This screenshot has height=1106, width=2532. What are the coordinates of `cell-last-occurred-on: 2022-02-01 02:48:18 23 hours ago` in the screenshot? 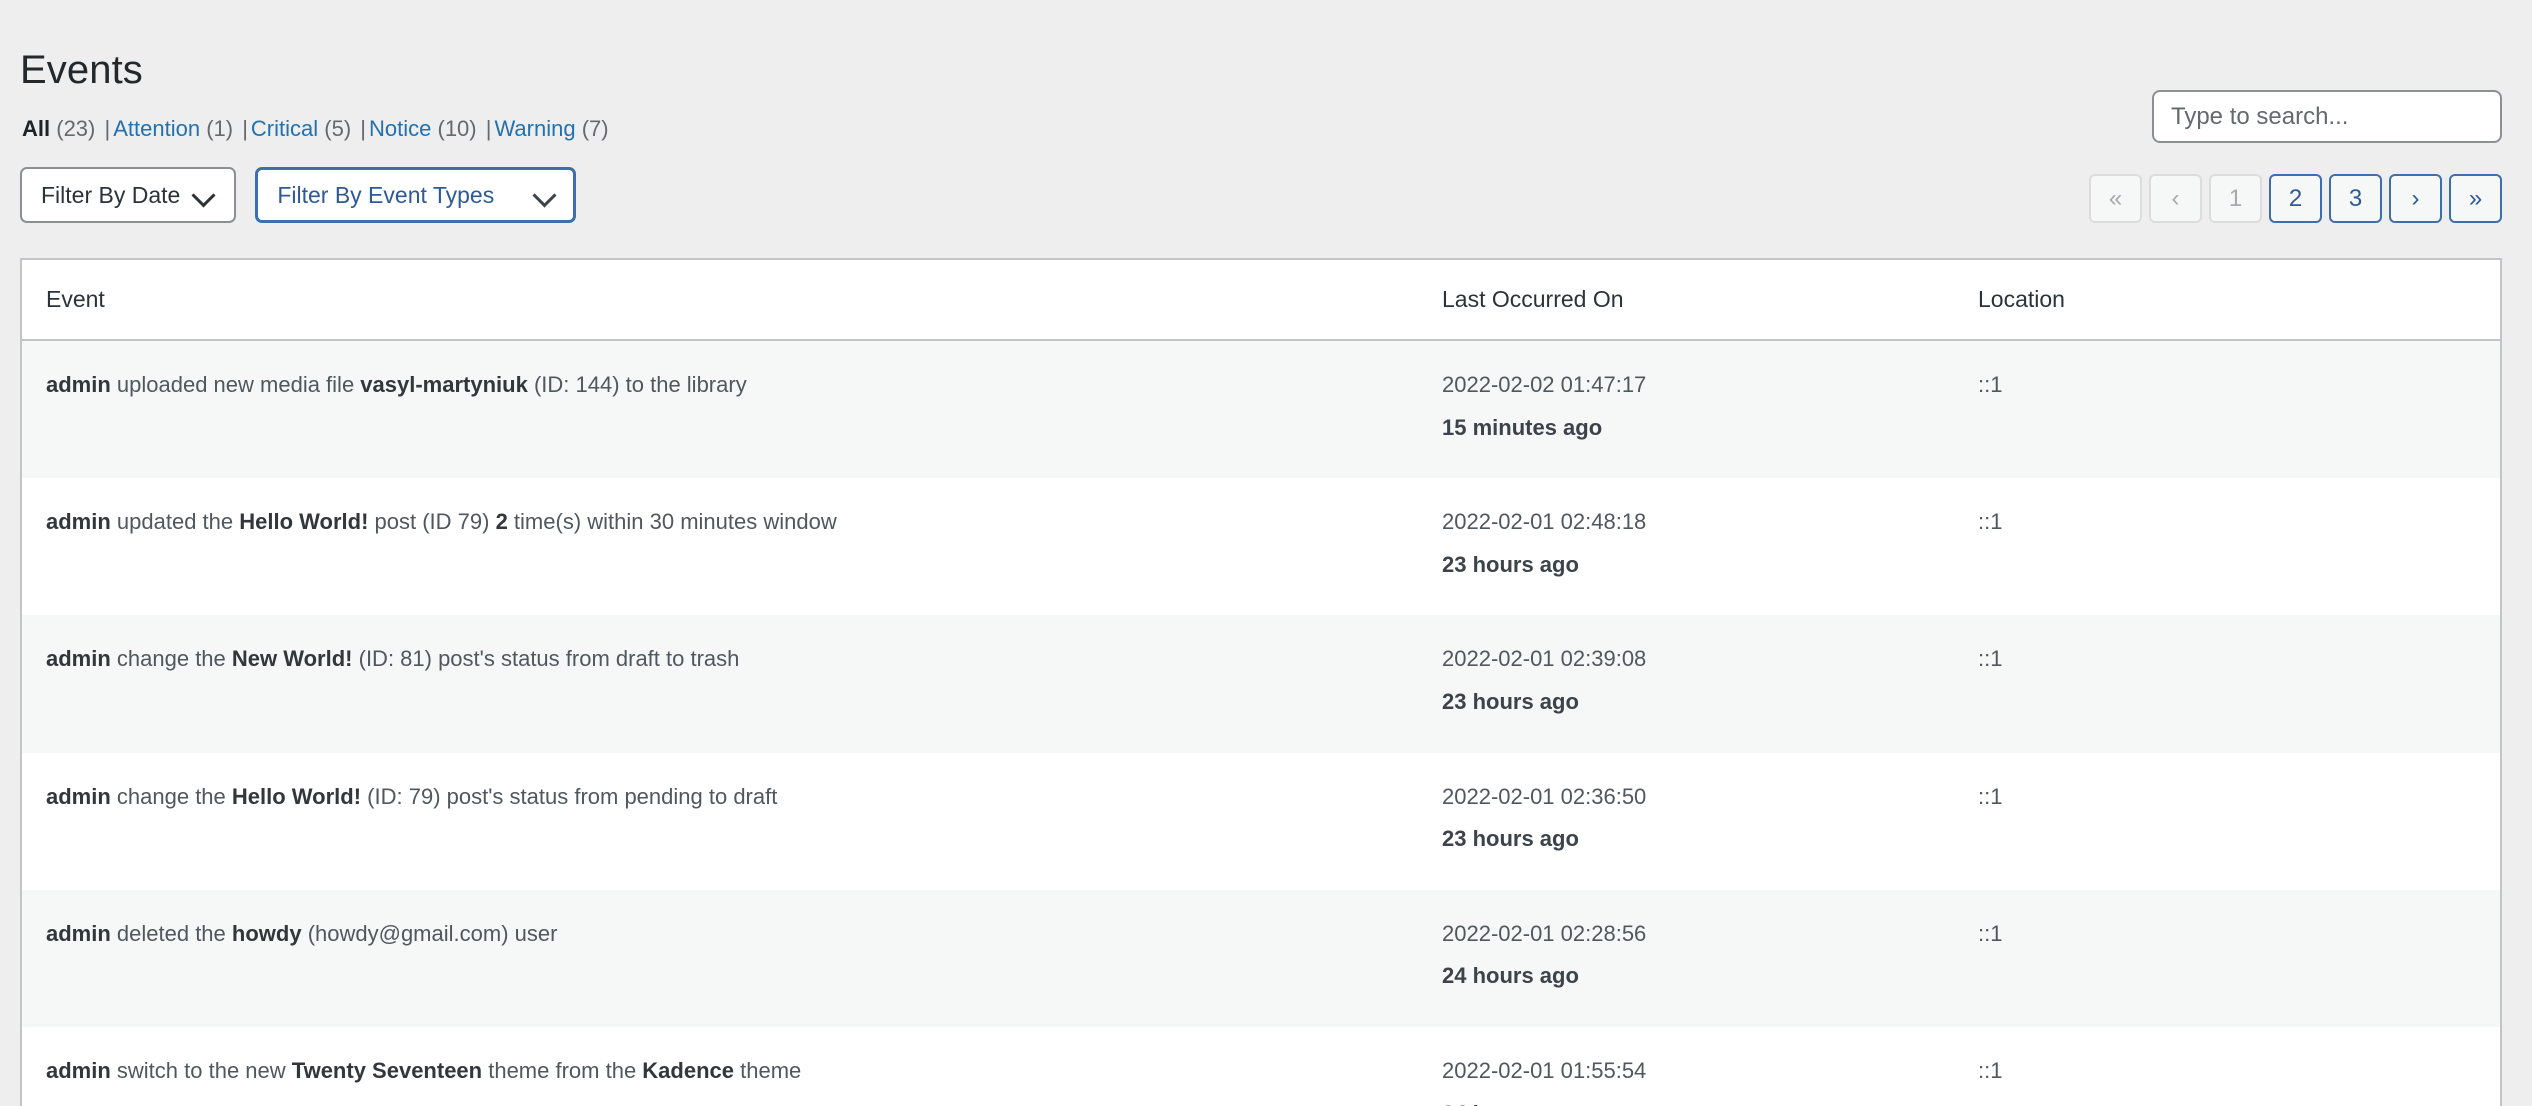 It's located at (1710, 547).